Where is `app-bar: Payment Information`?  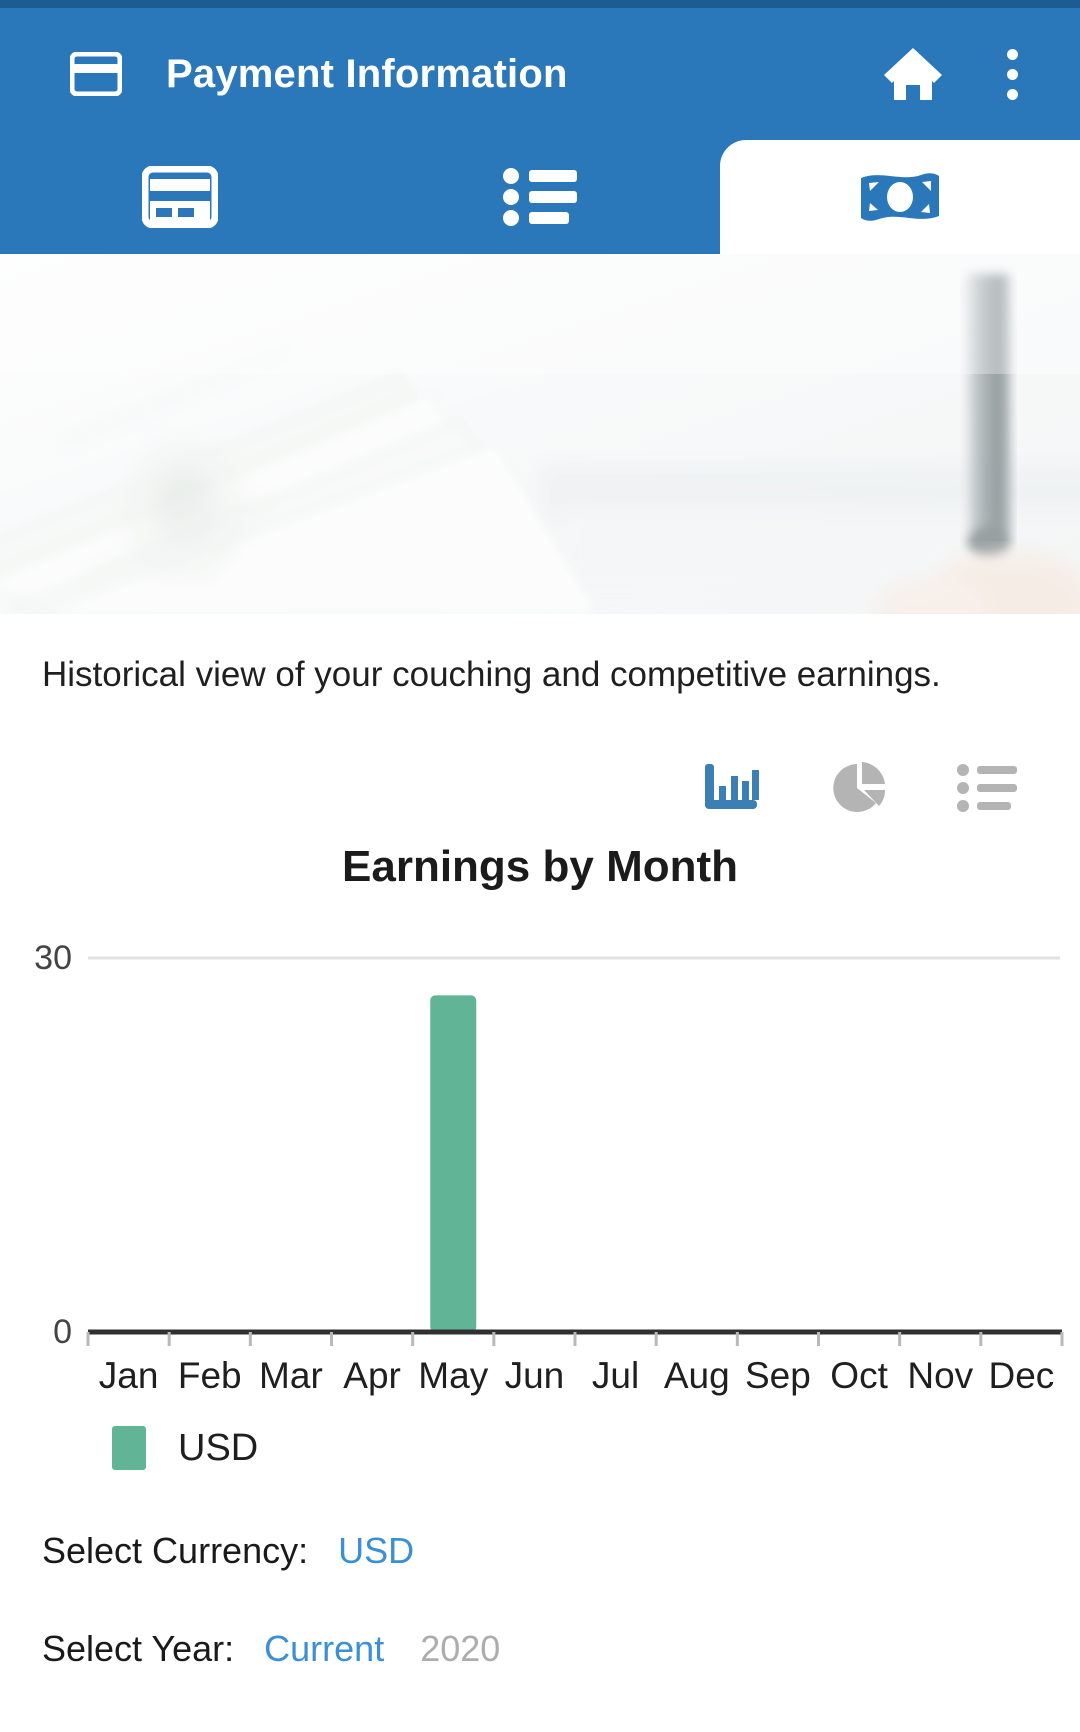 app-bar: Payment Information is located at coordinates (540, 74).